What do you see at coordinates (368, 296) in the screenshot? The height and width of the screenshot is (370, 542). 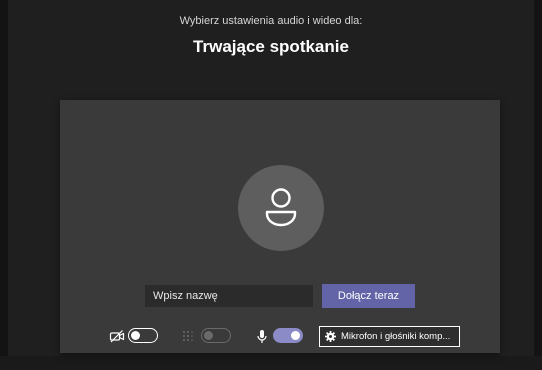 I see `join-now-button: Dołącz teraz` at bounding box center [368, 296].